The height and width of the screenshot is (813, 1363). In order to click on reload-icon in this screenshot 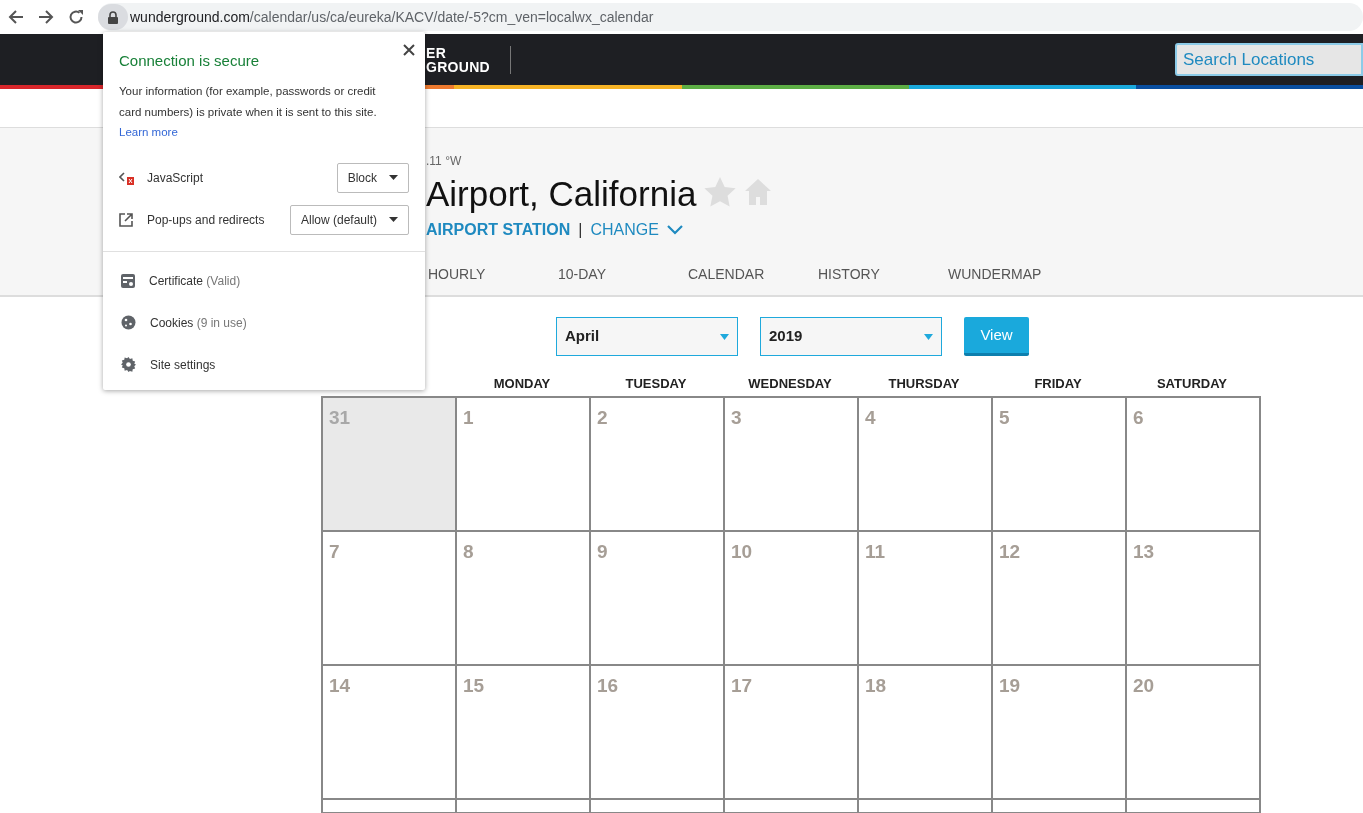, I will do `click(76, 17)`.